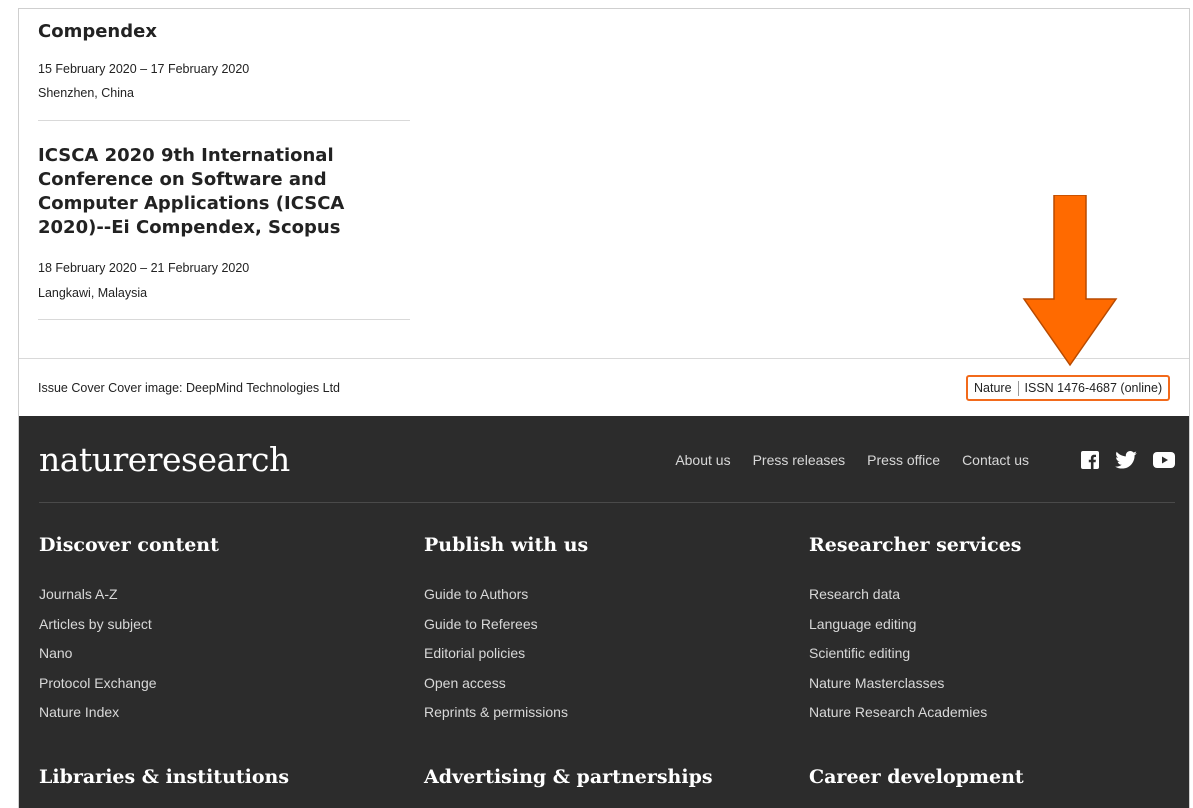 This screenshot has width=1193, height=808. I want to click on footer-link: Nano, so click(219, 654).